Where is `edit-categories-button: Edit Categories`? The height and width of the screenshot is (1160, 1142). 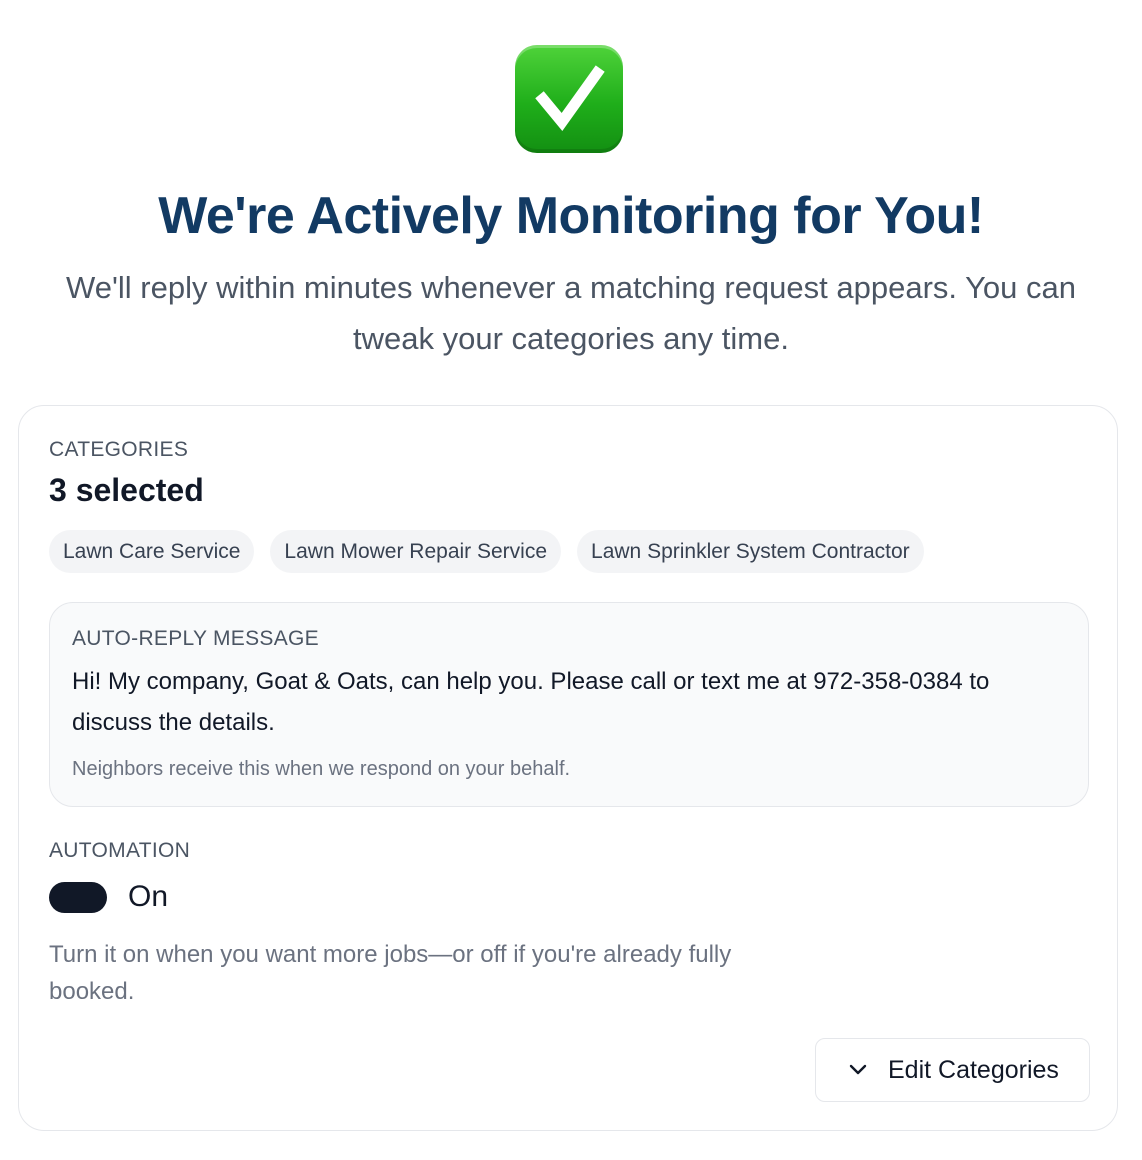
edit-categories-button: Edit Categories is located at coordinates (952, 1070).